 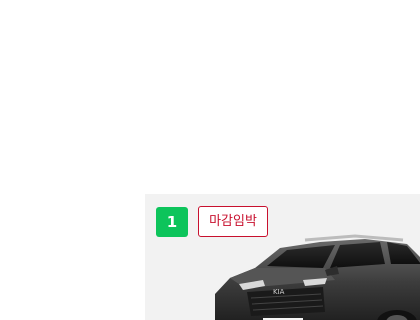 I want to click on roof-rail, so click(x=354, y=238).